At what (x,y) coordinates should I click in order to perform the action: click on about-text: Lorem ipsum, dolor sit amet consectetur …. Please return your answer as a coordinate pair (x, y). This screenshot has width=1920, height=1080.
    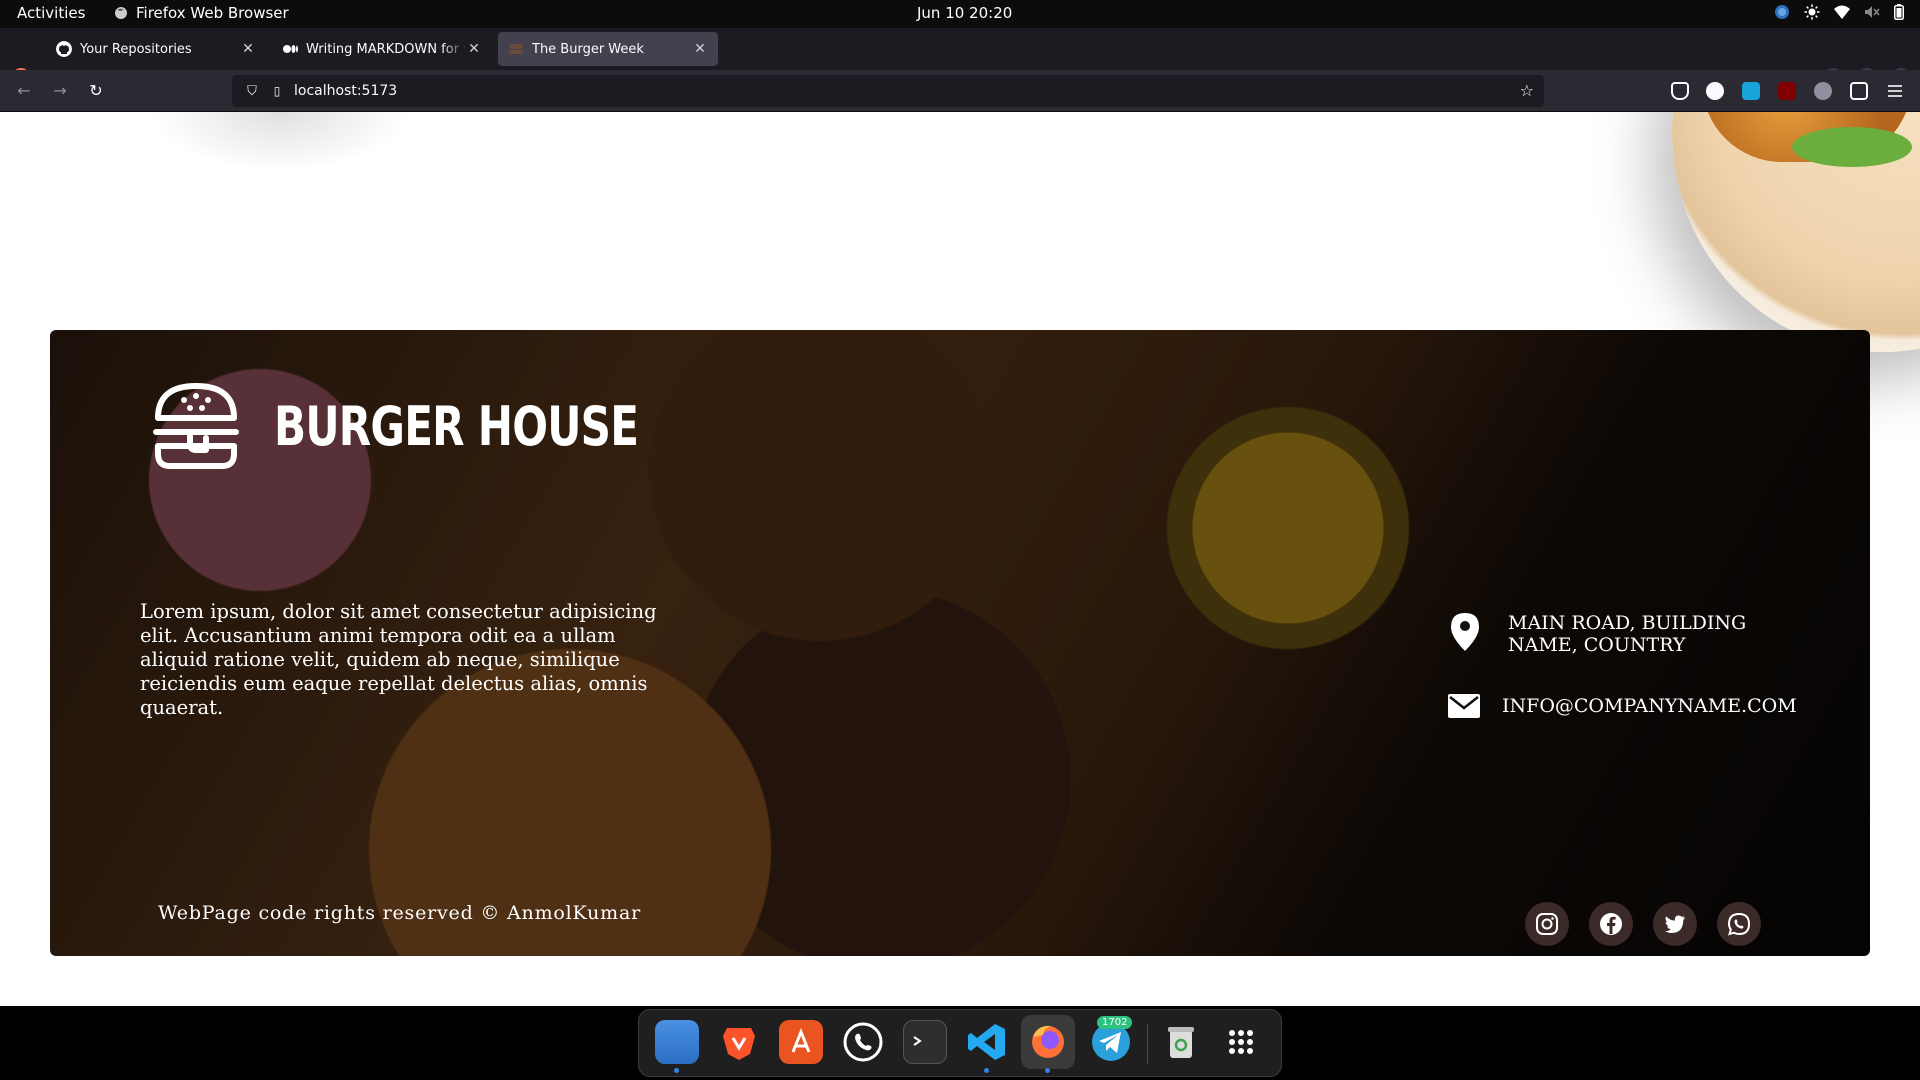
    Looking at the image, I should click on (398, 659).